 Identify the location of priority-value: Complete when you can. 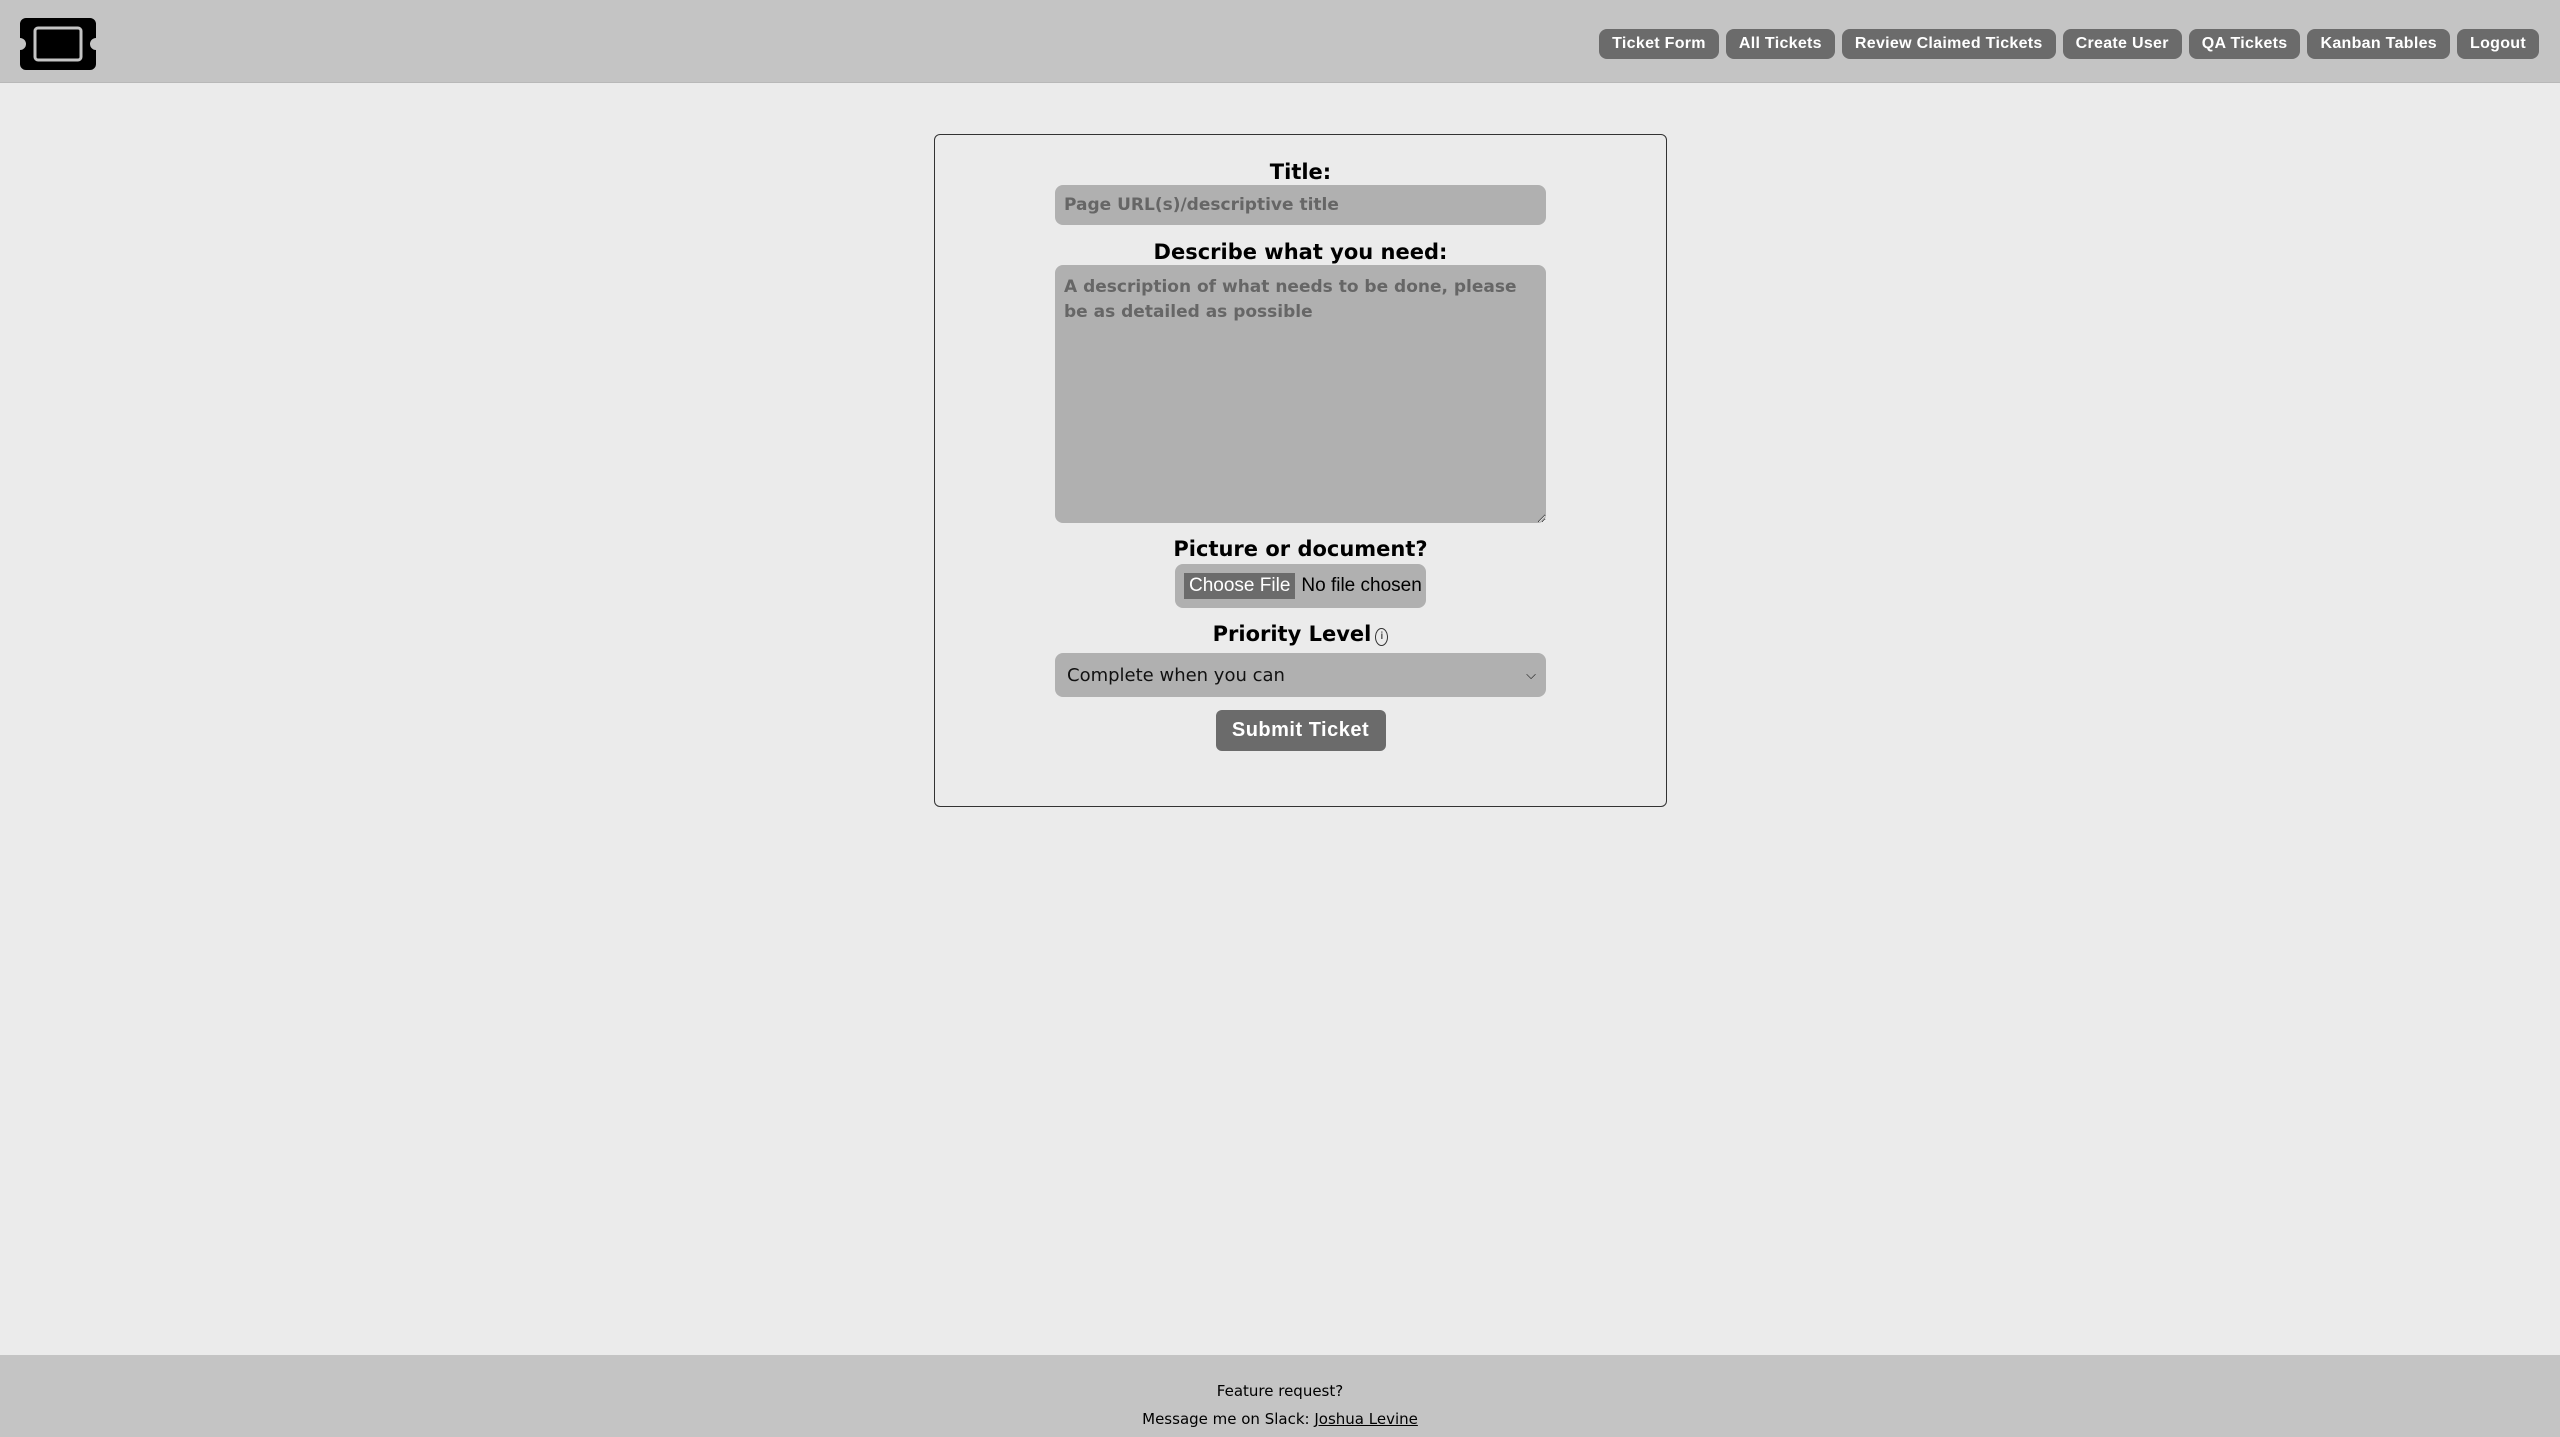
(1176, 675).